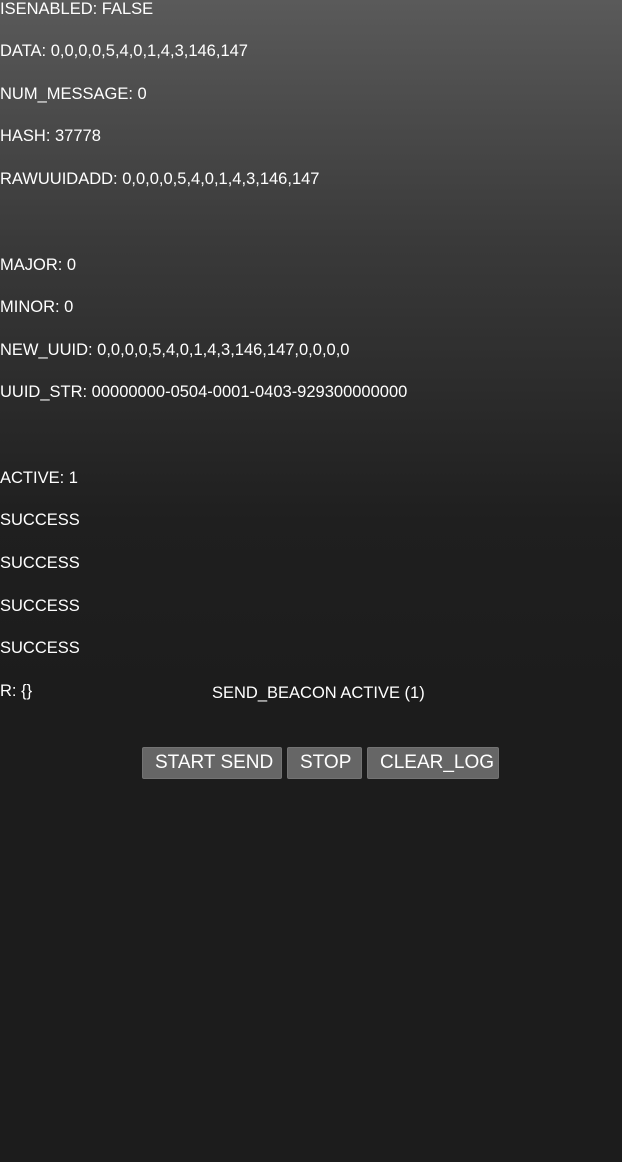  I want to click on log-line-success-4: SUCCESS, so click(40, 648).